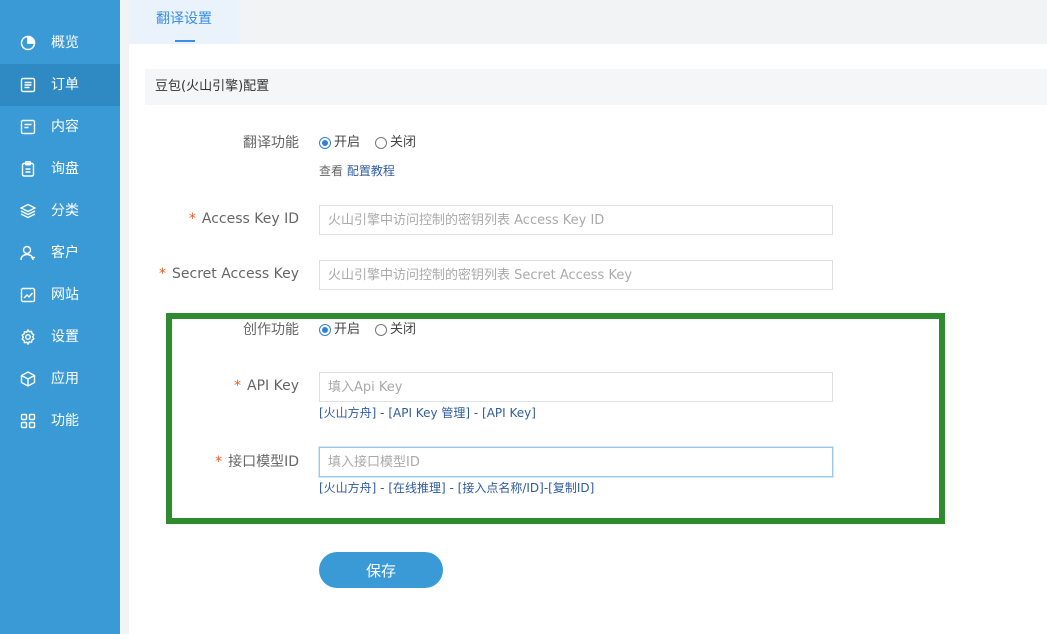 This screenshot has width=1047, height=634. Describe the element at coordinates (28, 169) in the screenshot. I see `clipboard-icon` at that location.